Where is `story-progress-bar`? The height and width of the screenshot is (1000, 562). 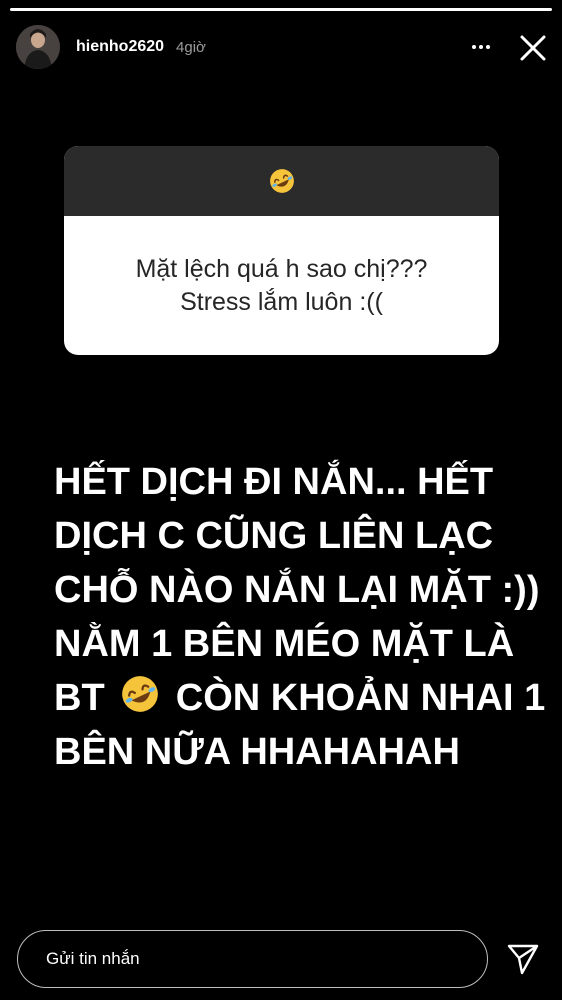
story-progress-bar is located at coordinates (281, 9).